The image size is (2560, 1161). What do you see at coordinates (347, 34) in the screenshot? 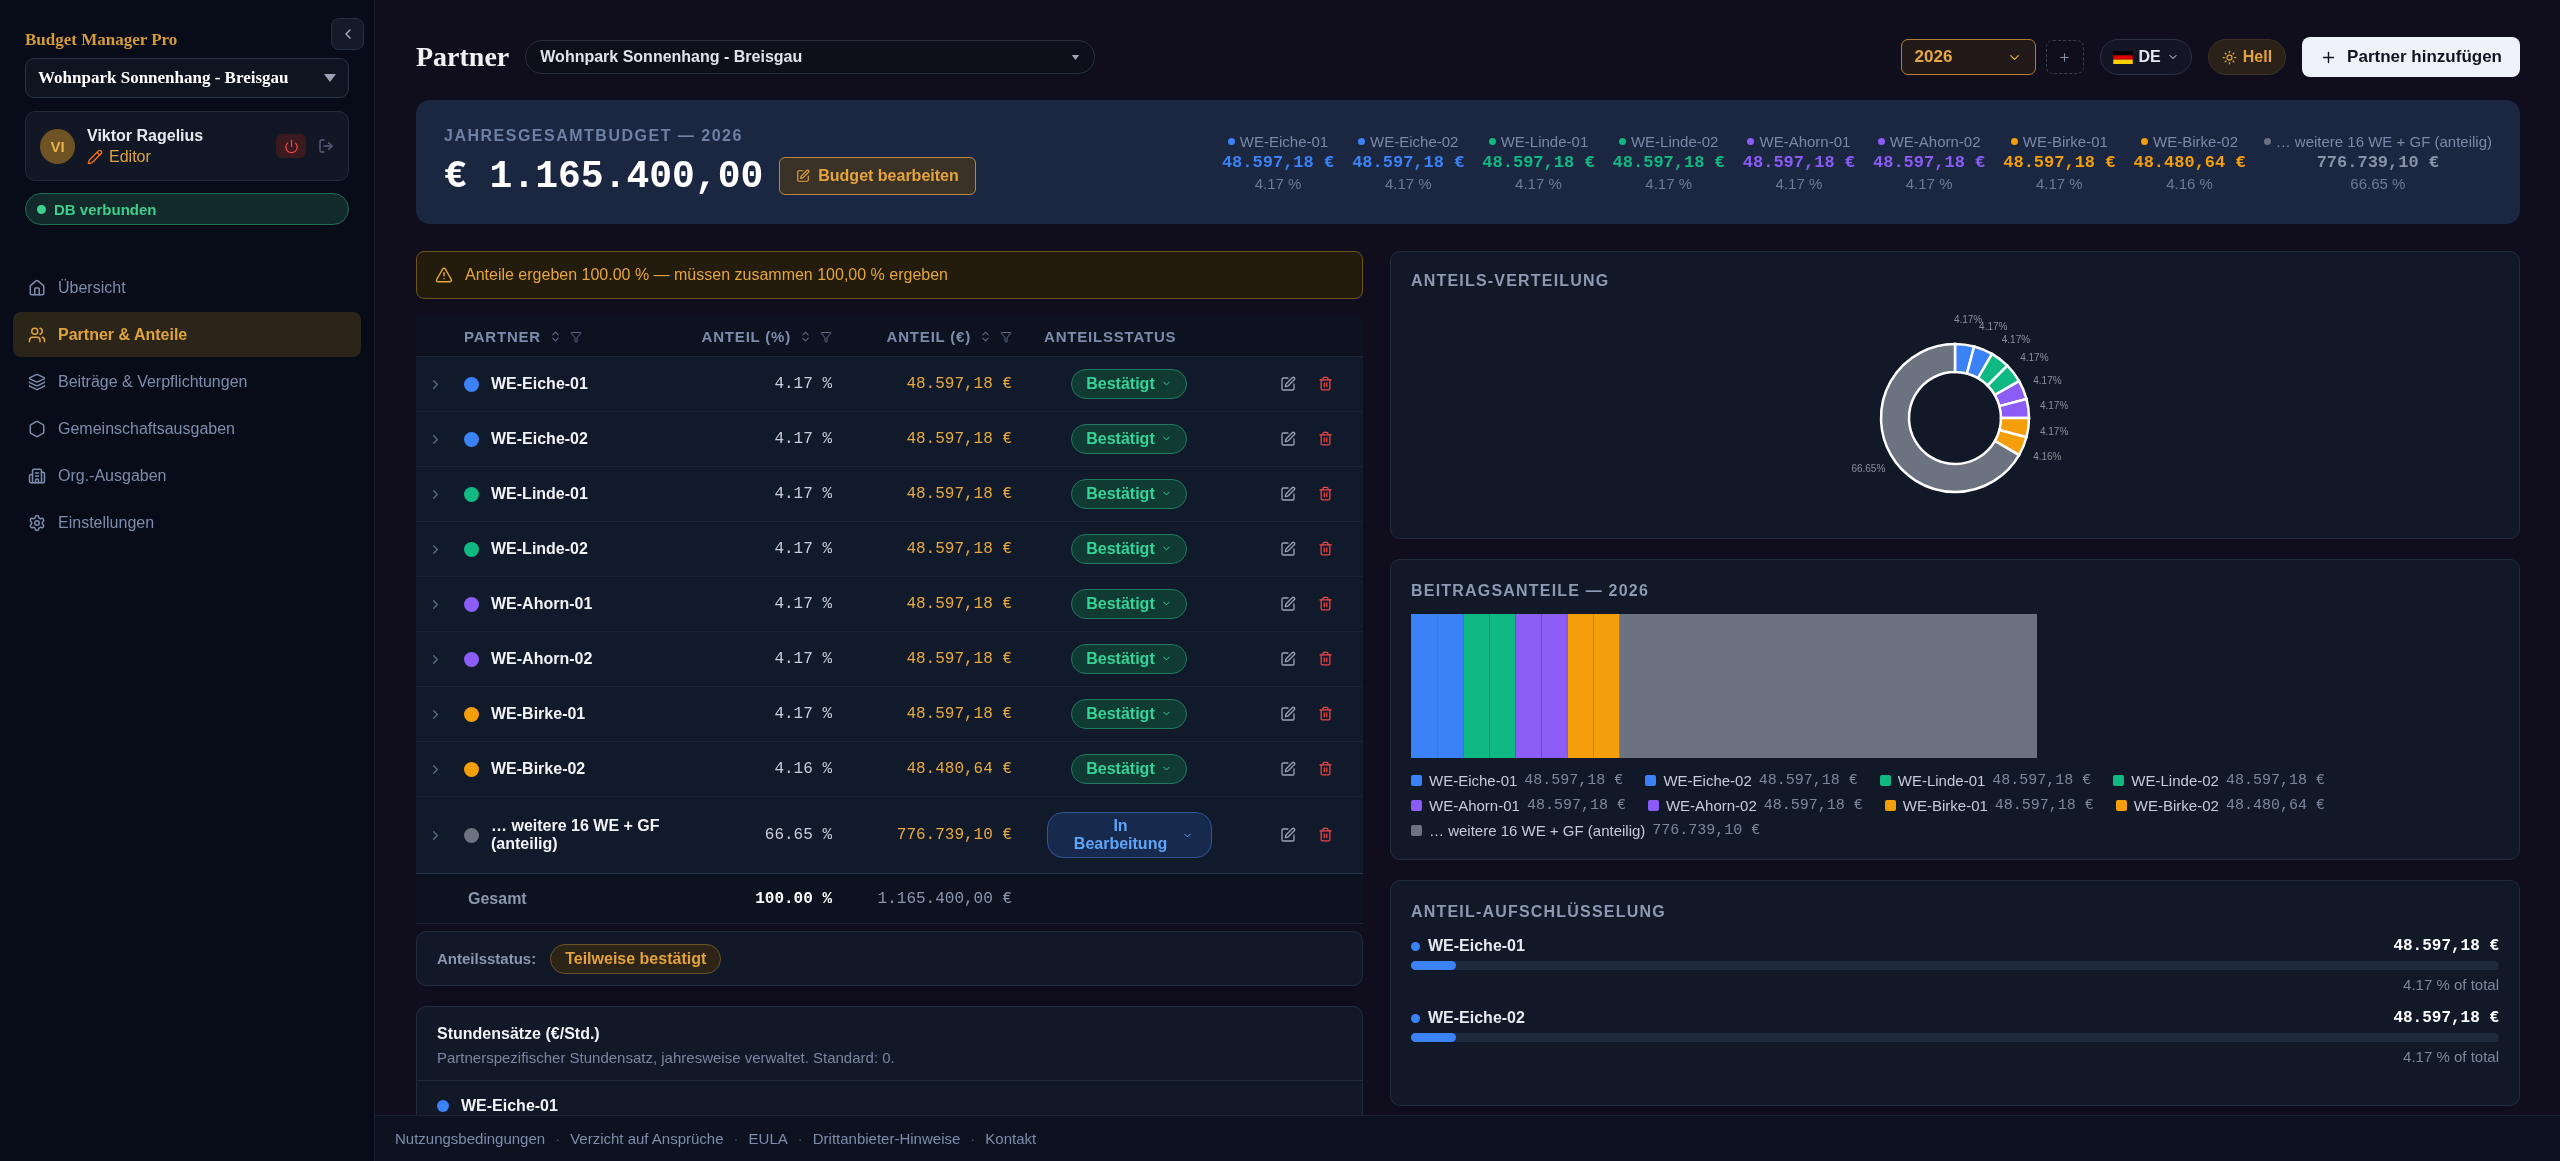
I see `collapse-sidebar-button` at bounding box center [347, 34].